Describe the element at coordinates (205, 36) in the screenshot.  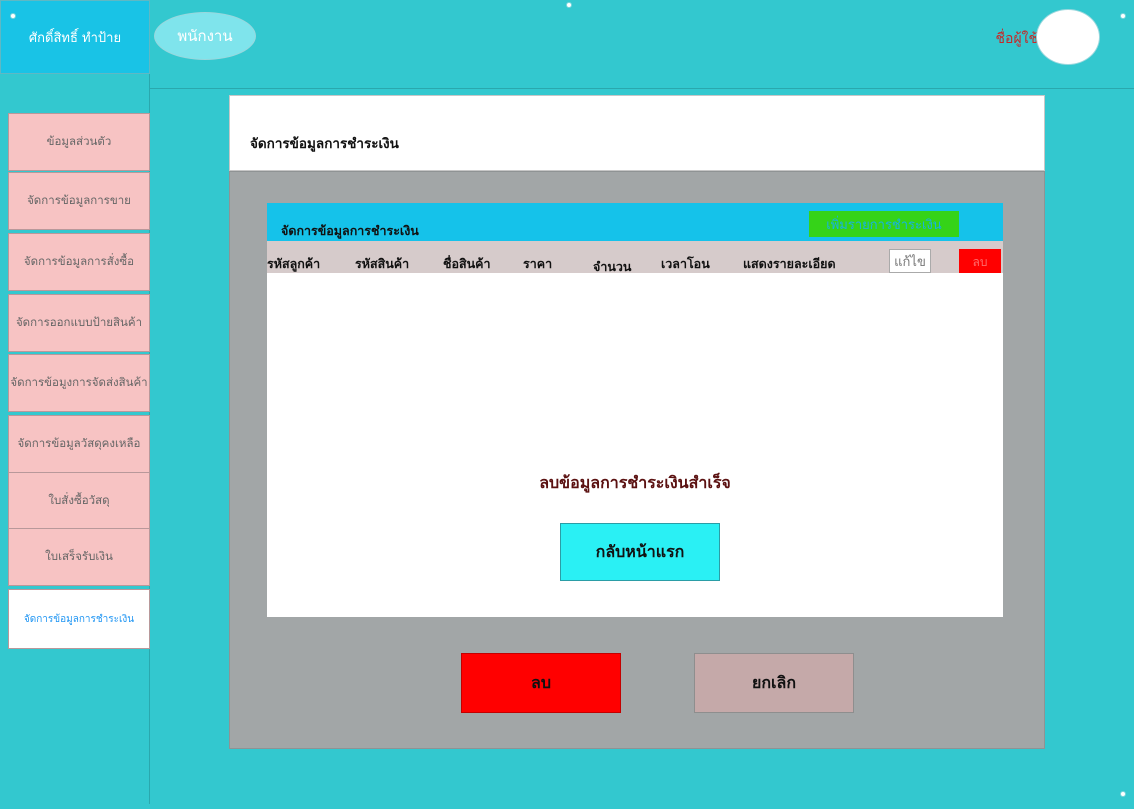
I see `role-badge: พนักงาน` at that location.